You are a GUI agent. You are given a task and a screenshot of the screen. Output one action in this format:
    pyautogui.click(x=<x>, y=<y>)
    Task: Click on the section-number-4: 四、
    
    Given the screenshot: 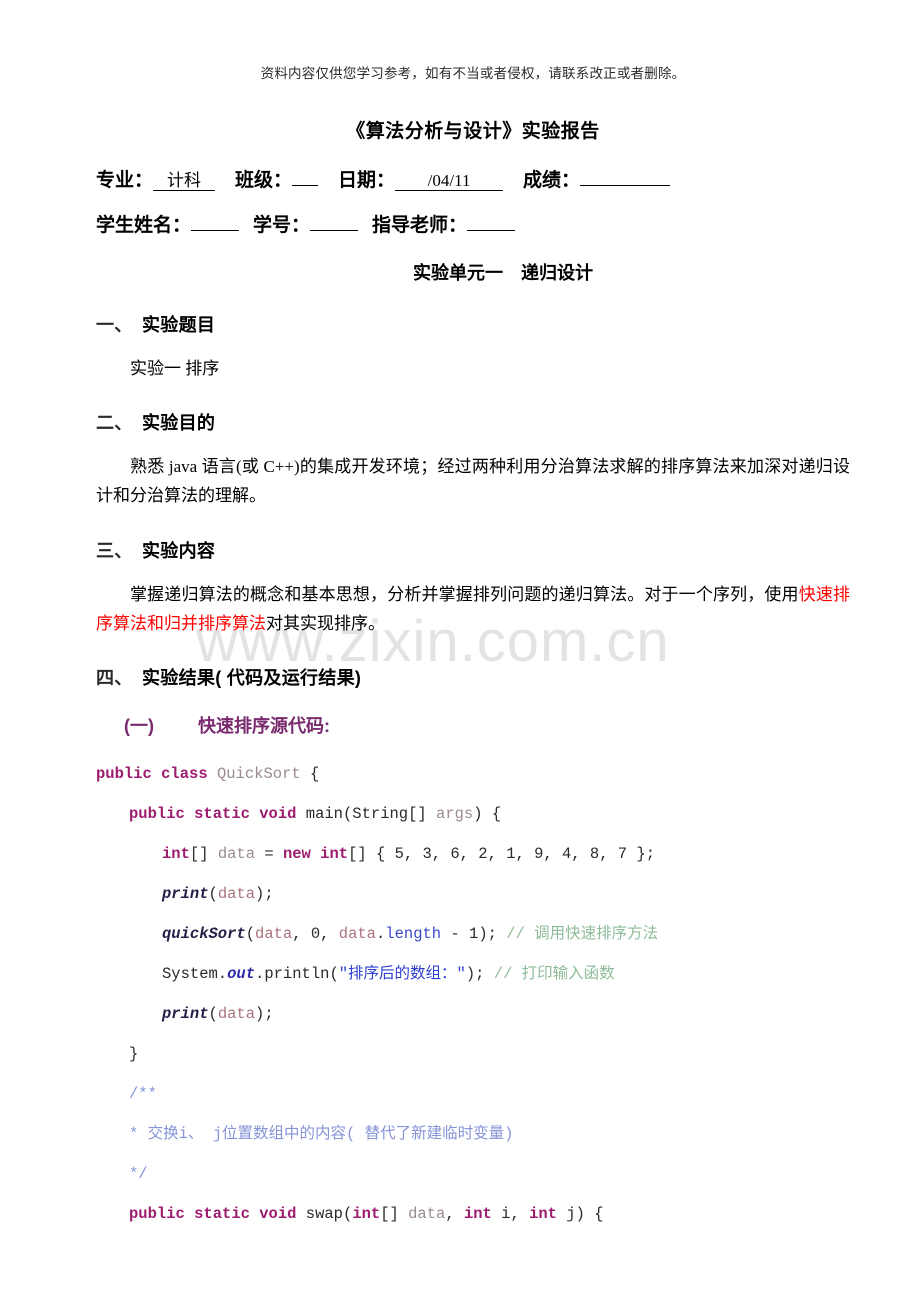 What is the action you would take?
    pyautogui.click(x=114, y=678)
    